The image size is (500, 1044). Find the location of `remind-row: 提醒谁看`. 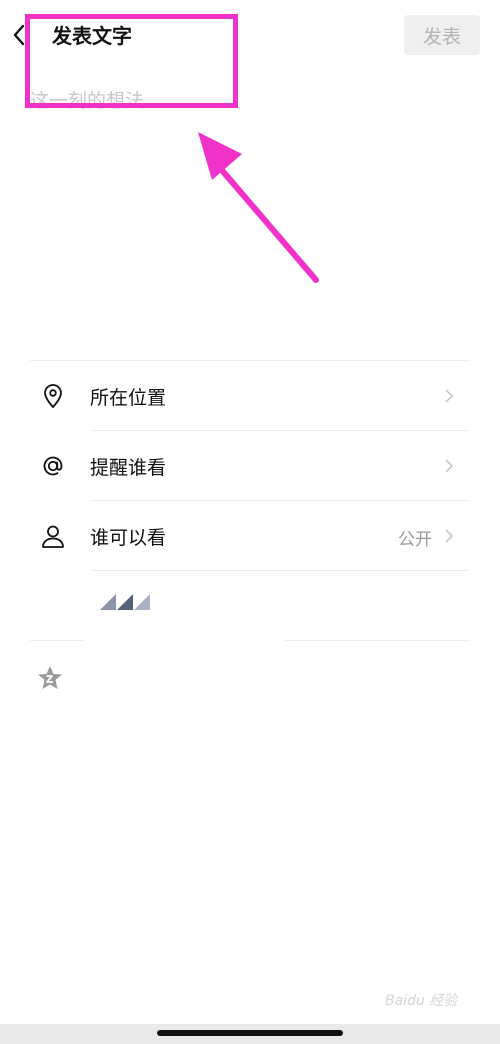

remind-row: 提醒谁看 is located at coordinates (250, 466).